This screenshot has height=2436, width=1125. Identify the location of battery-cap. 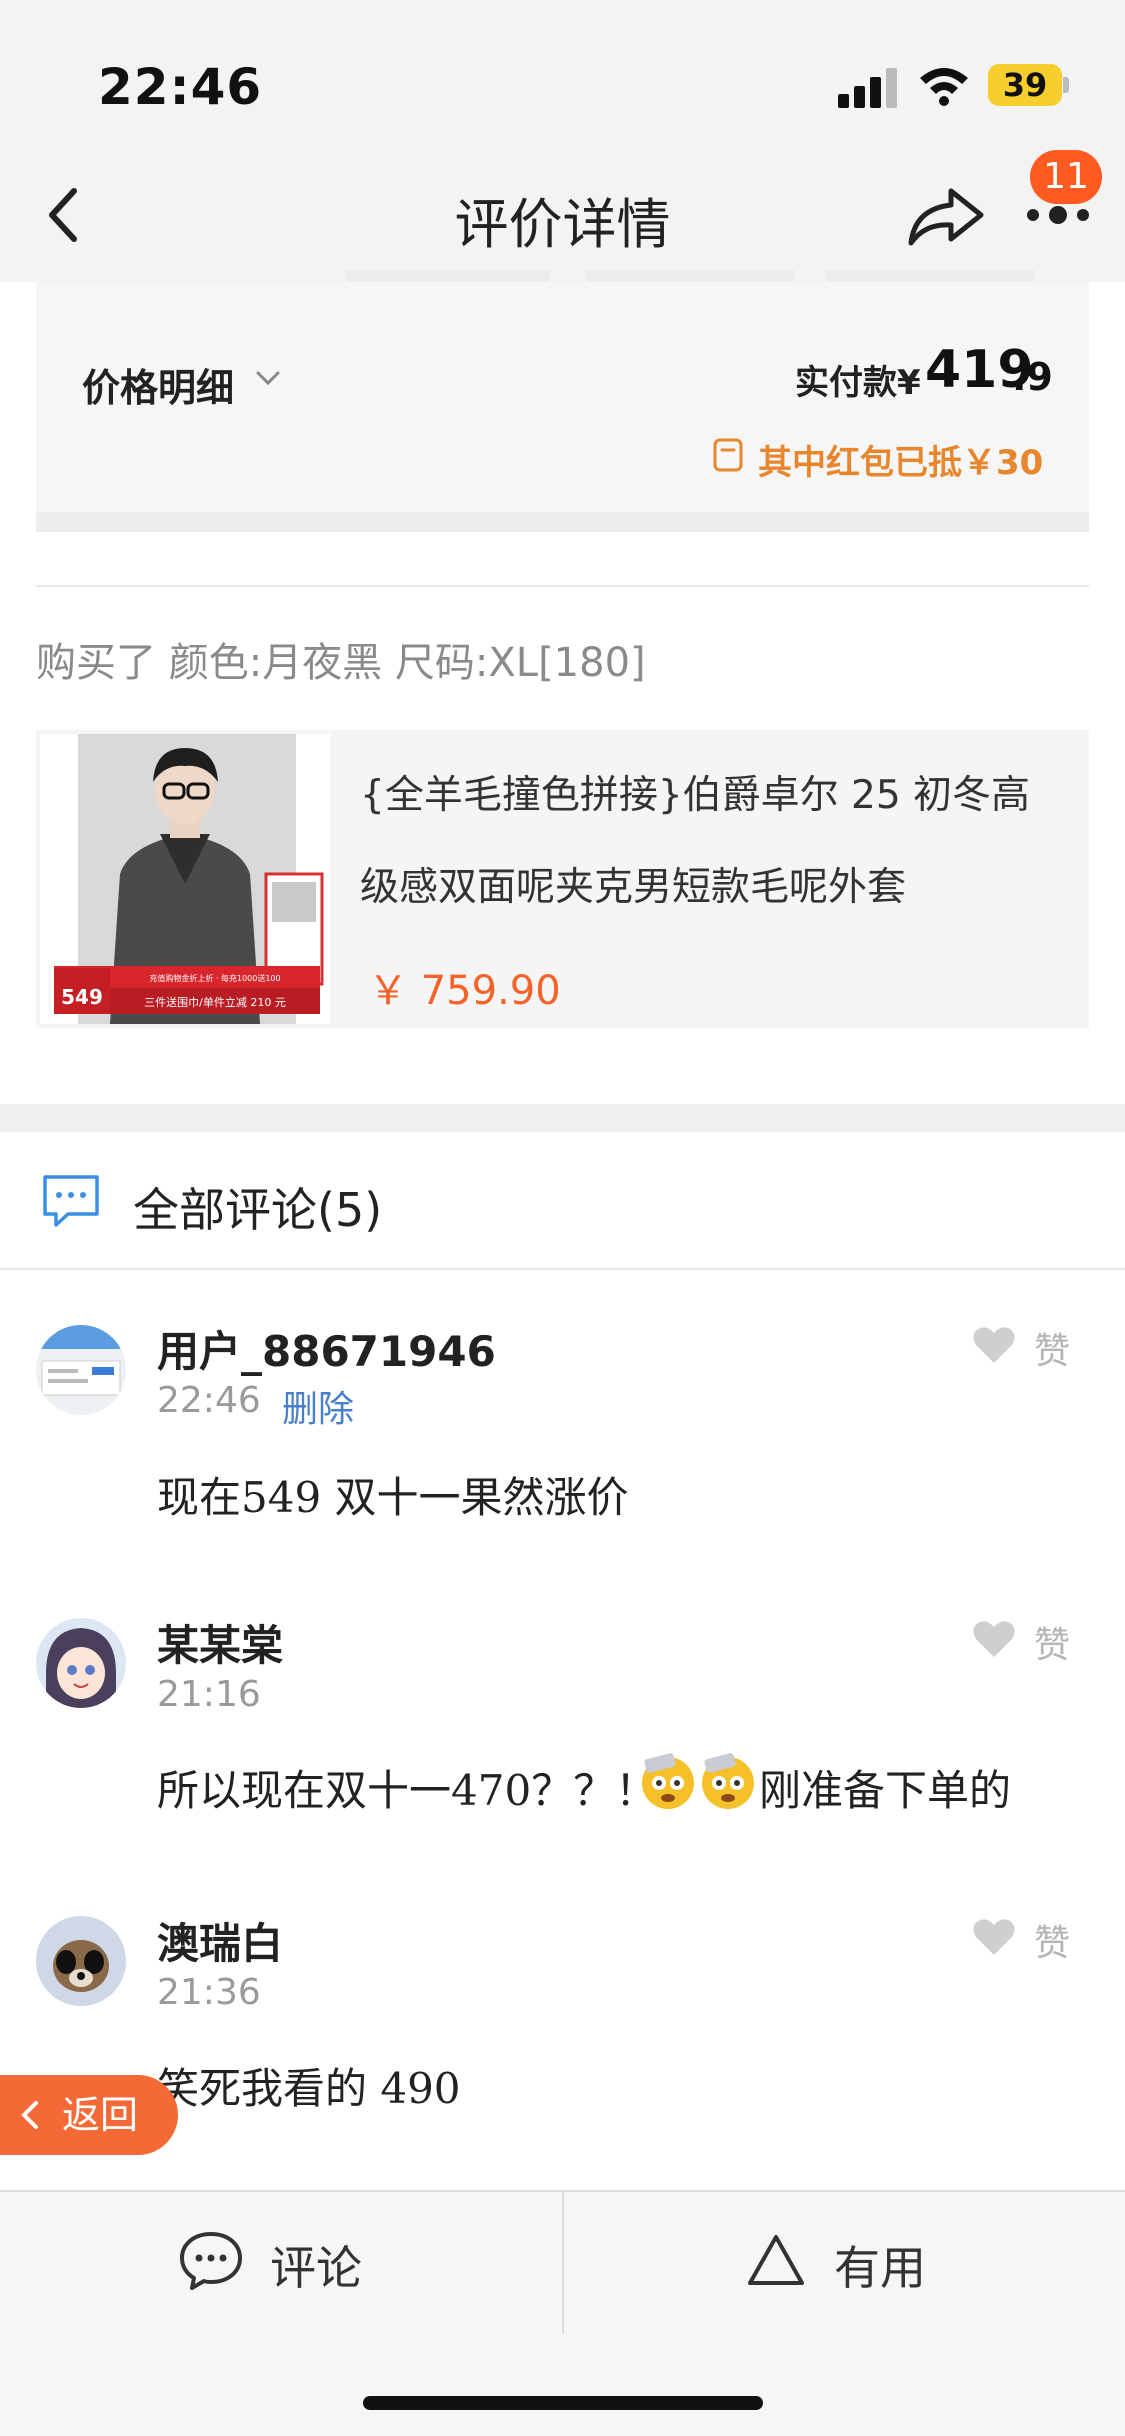
(1066, 85).